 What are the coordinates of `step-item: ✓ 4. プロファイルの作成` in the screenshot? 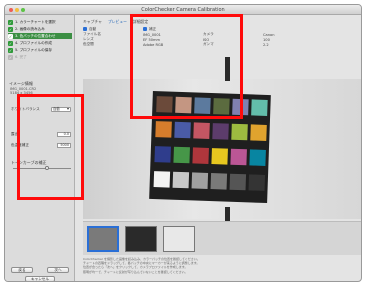 It's located at (40, 43).